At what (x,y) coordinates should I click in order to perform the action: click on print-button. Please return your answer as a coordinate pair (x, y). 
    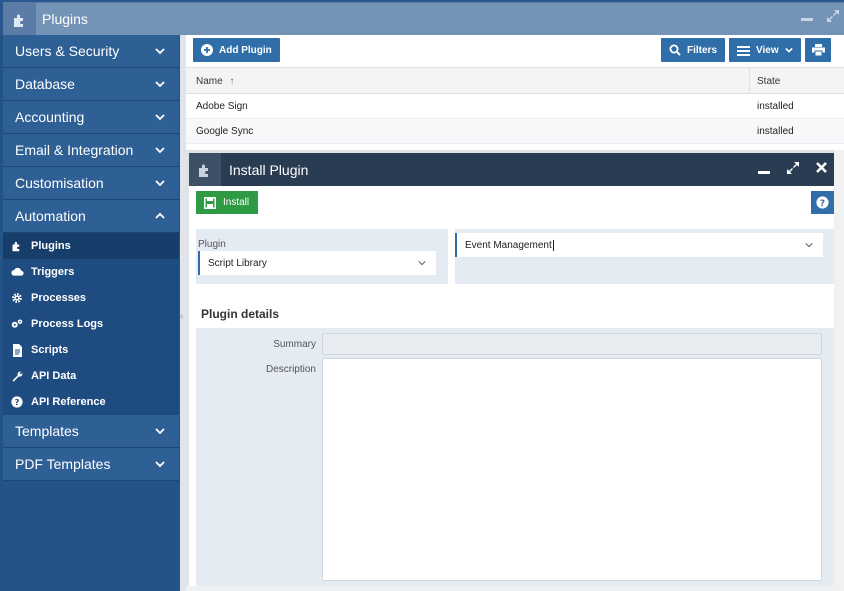
    Looking at the image, I should click on (818, 50).